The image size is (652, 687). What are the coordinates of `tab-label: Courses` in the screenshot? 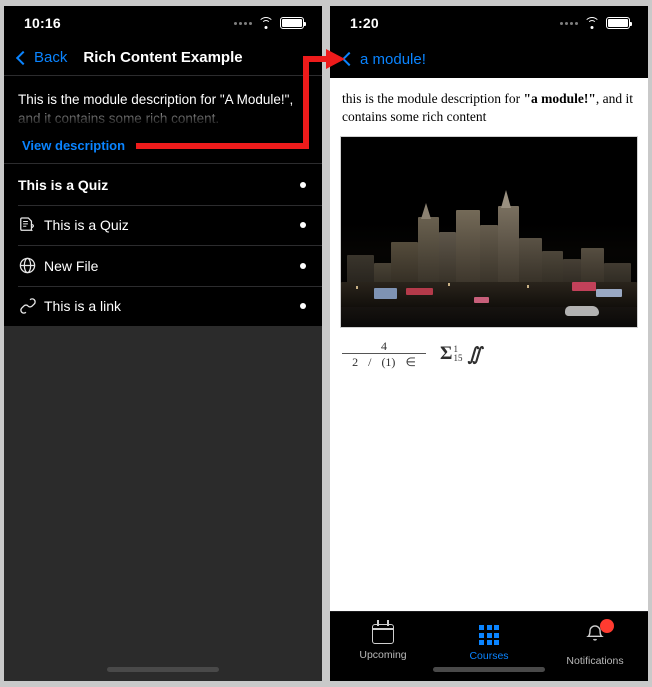 It's located at (489, 656).